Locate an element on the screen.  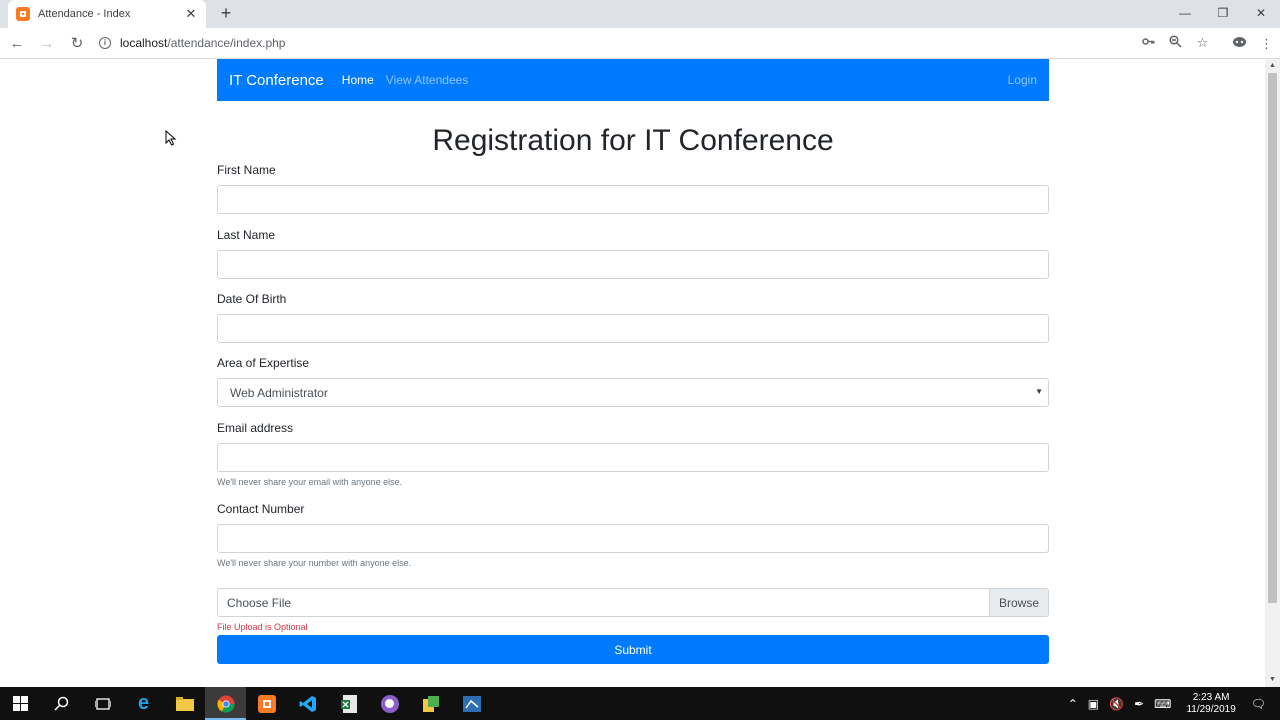
file-explorer-icon is located at coordinates (184, 703).